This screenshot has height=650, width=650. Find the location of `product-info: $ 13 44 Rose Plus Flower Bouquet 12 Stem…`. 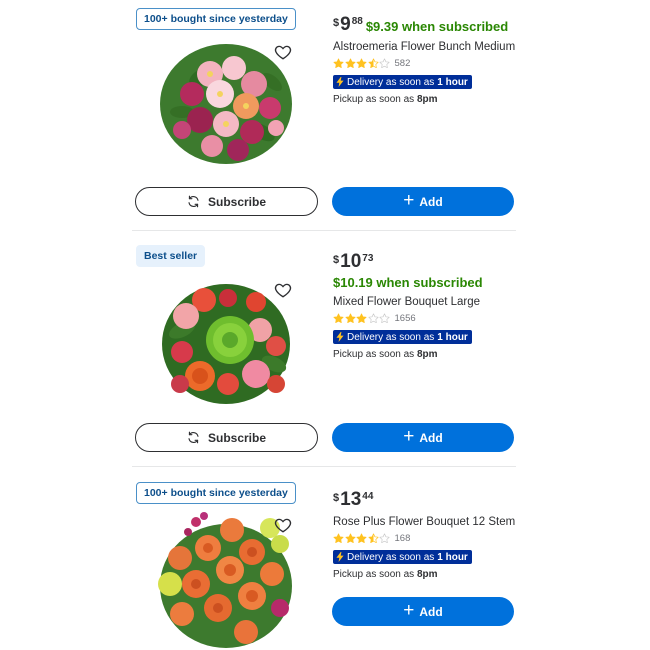

product-info: $ 13 44 Rose Plus Flower Bouquet 12 Stem… is located at coordinates (428, 535).